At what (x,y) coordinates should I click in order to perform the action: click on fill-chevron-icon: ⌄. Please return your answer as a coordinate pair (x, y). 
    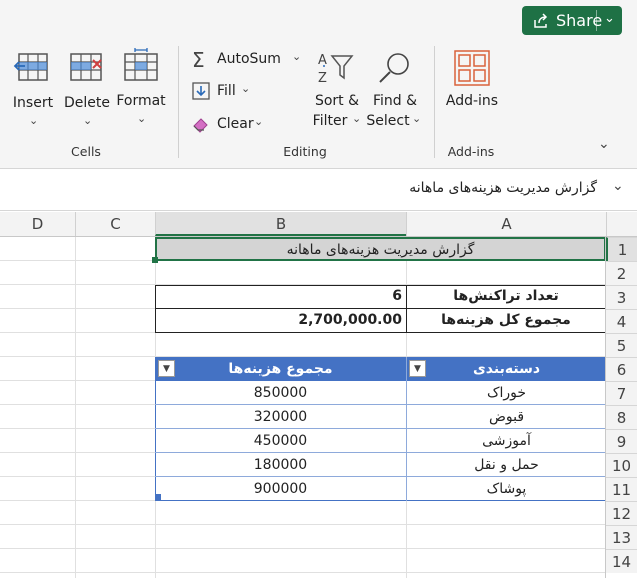
    Looking at the image, I should click on (246, 88).